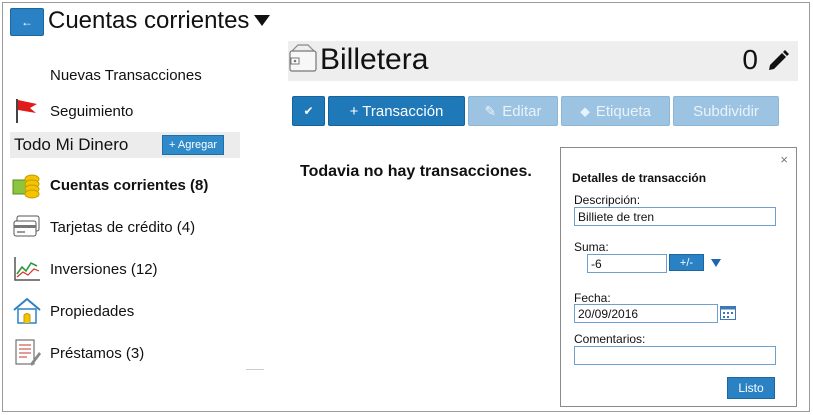 The image size is (813, 415). Describe the element at coordinates (416, 171) in the screenshot. I see `empty-transactions-message: Todavia no hay transacciones.` at that location.